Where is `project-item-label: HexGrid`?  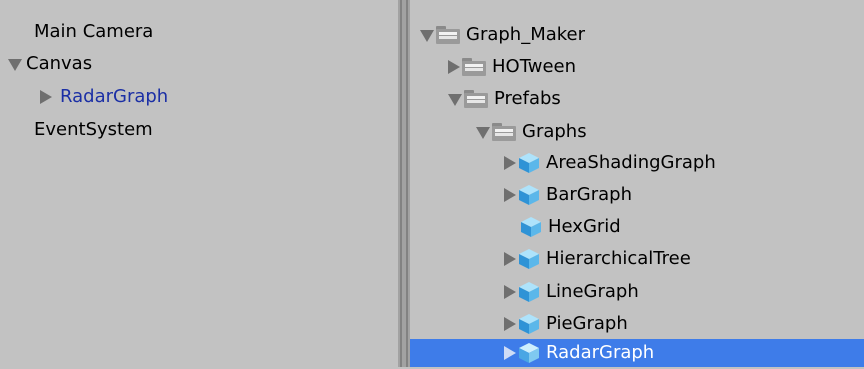
project-item-label: HexGrid is located at coordinates (584, 226).